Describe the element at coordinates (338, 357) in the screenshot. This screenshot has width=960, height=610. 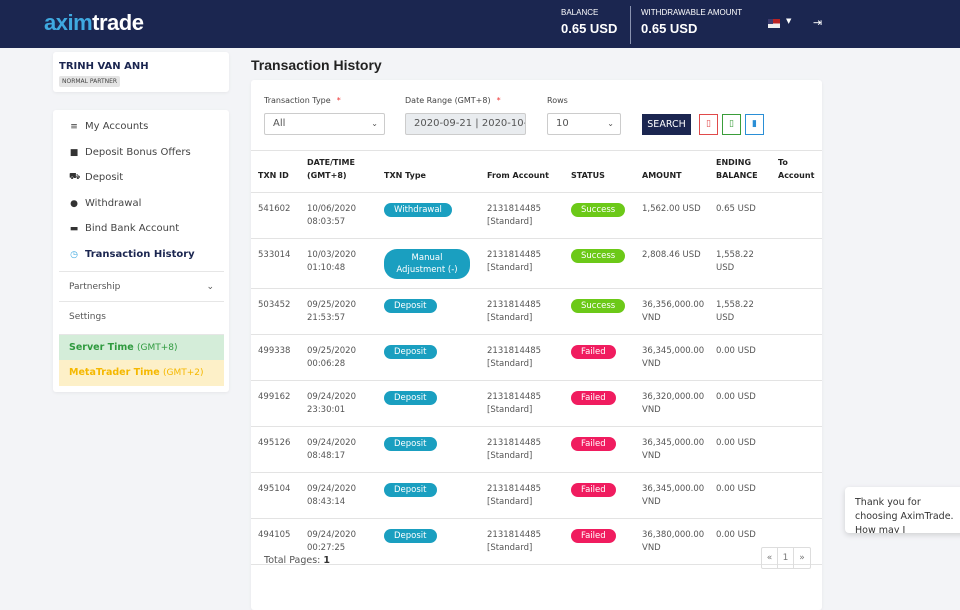
I see `datetime: 09/25/2020 00:06:28` at that location.